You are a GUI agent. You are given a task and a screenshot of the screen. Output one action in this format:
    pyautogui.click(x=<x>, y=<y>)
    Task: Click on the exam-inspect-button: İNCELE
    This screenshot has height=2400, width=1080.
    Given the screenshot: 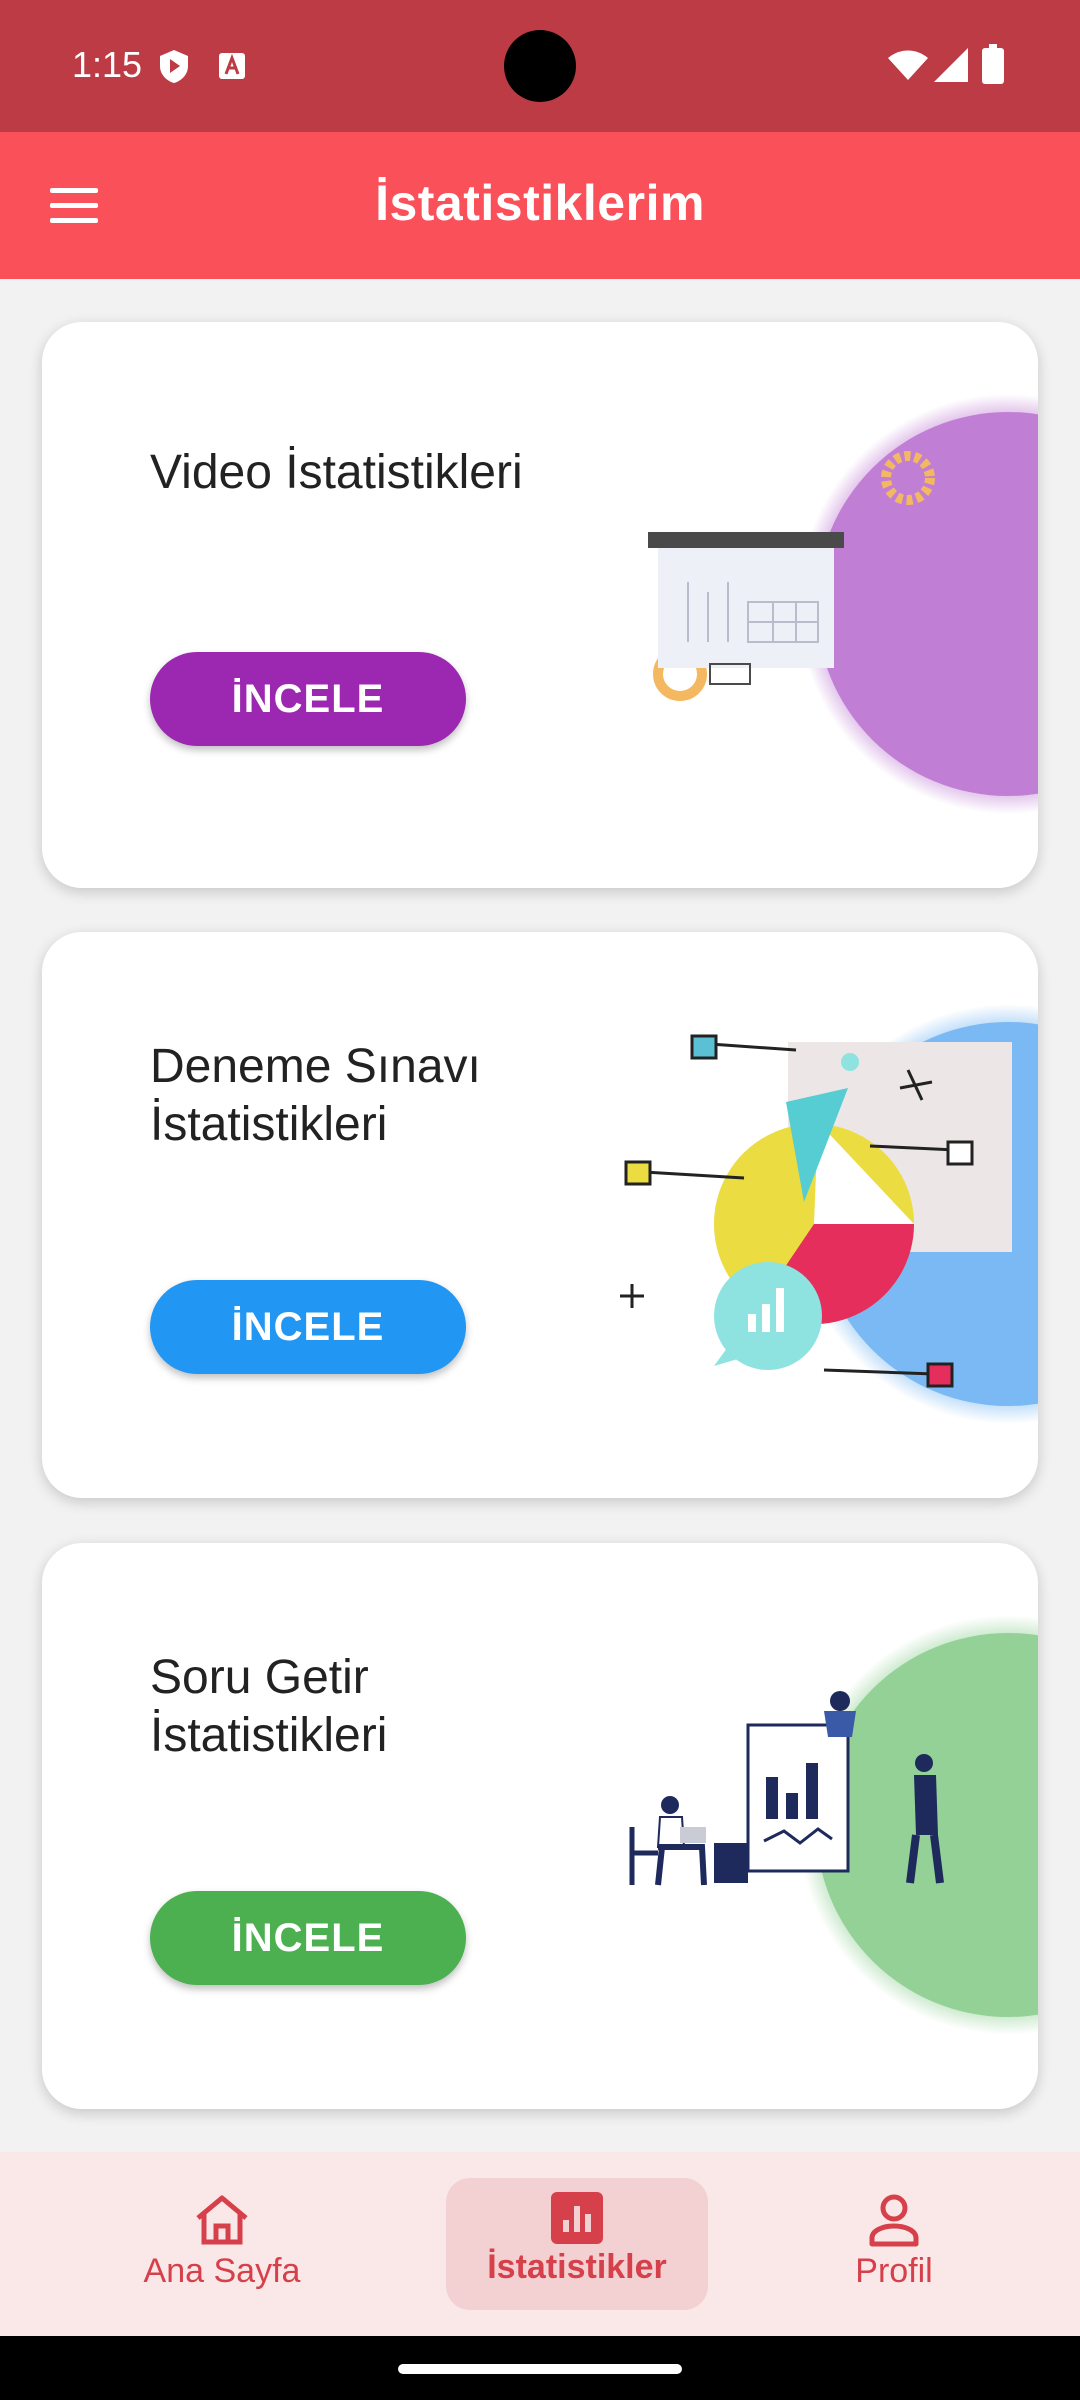 What is the action you would take?
    pyautogui.click(x=308, y=1327)
    